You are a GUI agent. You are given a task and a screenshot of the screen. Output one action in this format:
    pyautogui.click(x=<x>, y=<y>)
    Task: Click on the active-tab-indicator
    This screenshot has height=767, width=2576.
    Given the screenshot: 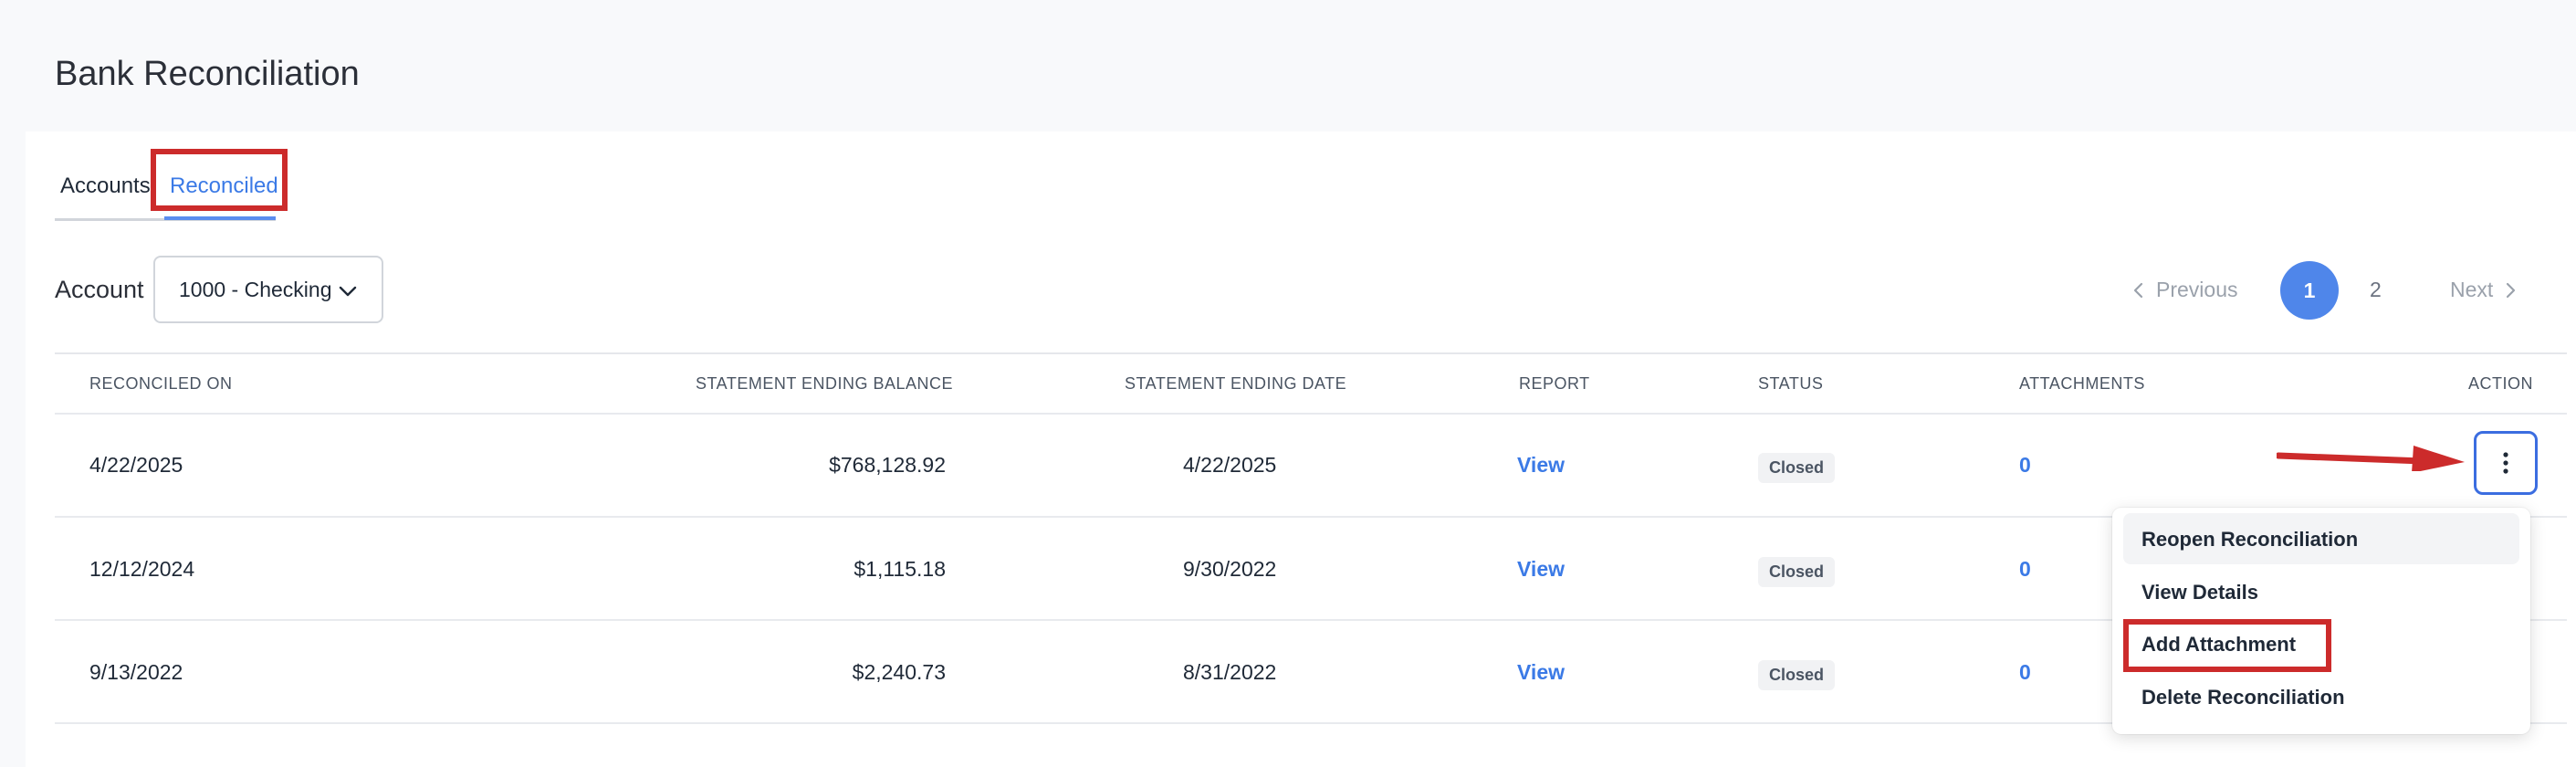 What is the action you would take?
    pyautogui.click(x=220, y=218)
    